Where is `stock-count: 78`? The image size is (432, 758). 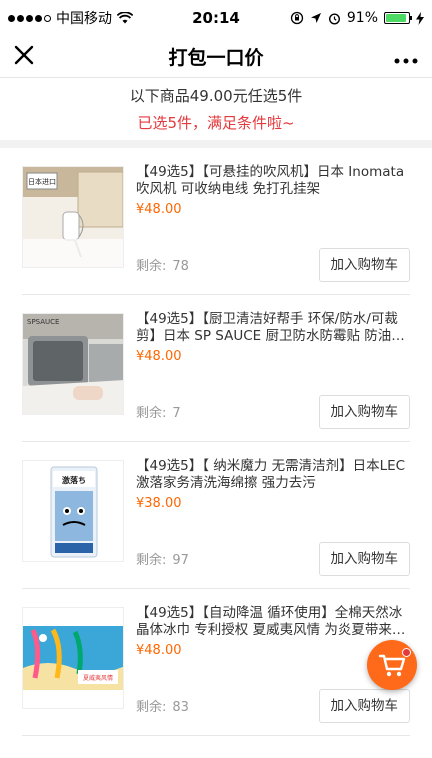
stock-count: 78 is located at coordinates (180, 266).